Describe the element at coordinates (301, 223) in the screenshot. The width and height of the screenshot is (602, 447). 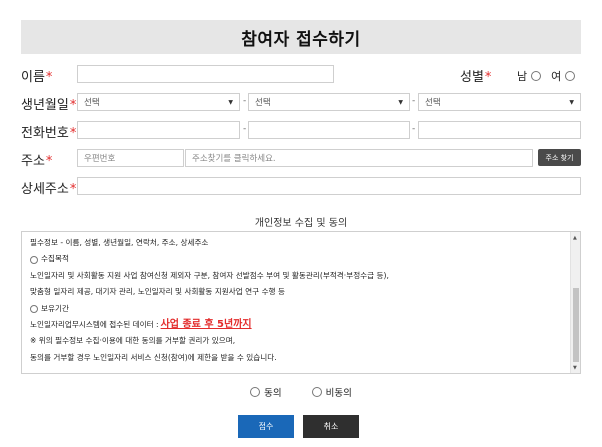
I see `consent-title: 개인정보 수집 및 동의` at that location.